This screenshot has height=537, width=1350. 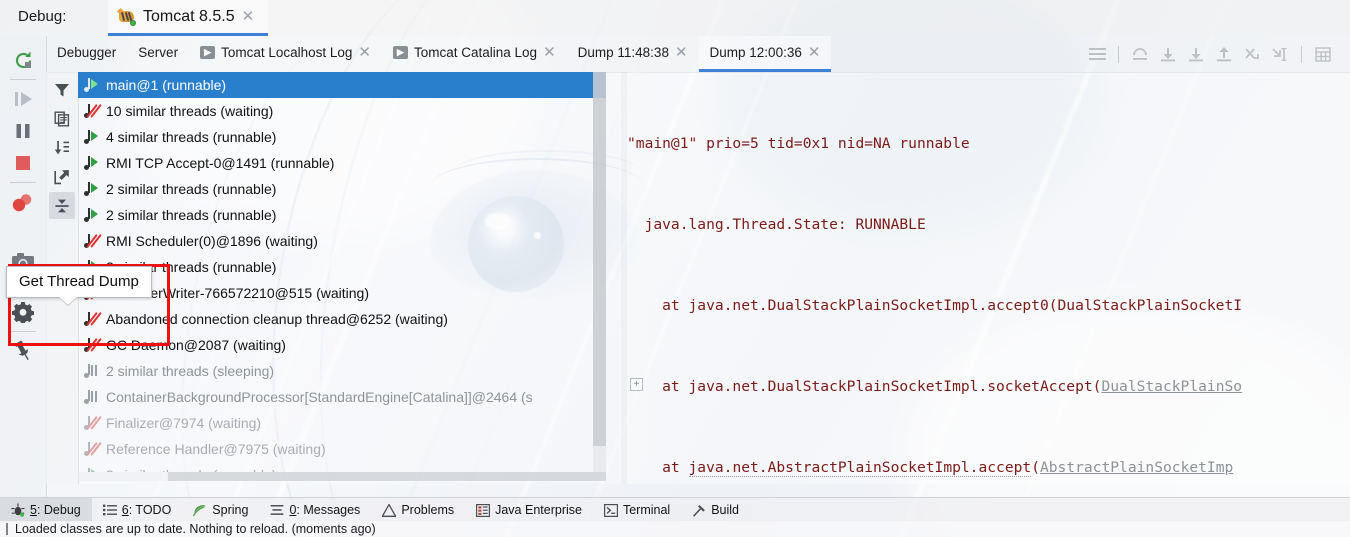 What do you see at coordinates (23, 312) in the screenshot?
I see `settings-icon` at bounding box center [23, 312].